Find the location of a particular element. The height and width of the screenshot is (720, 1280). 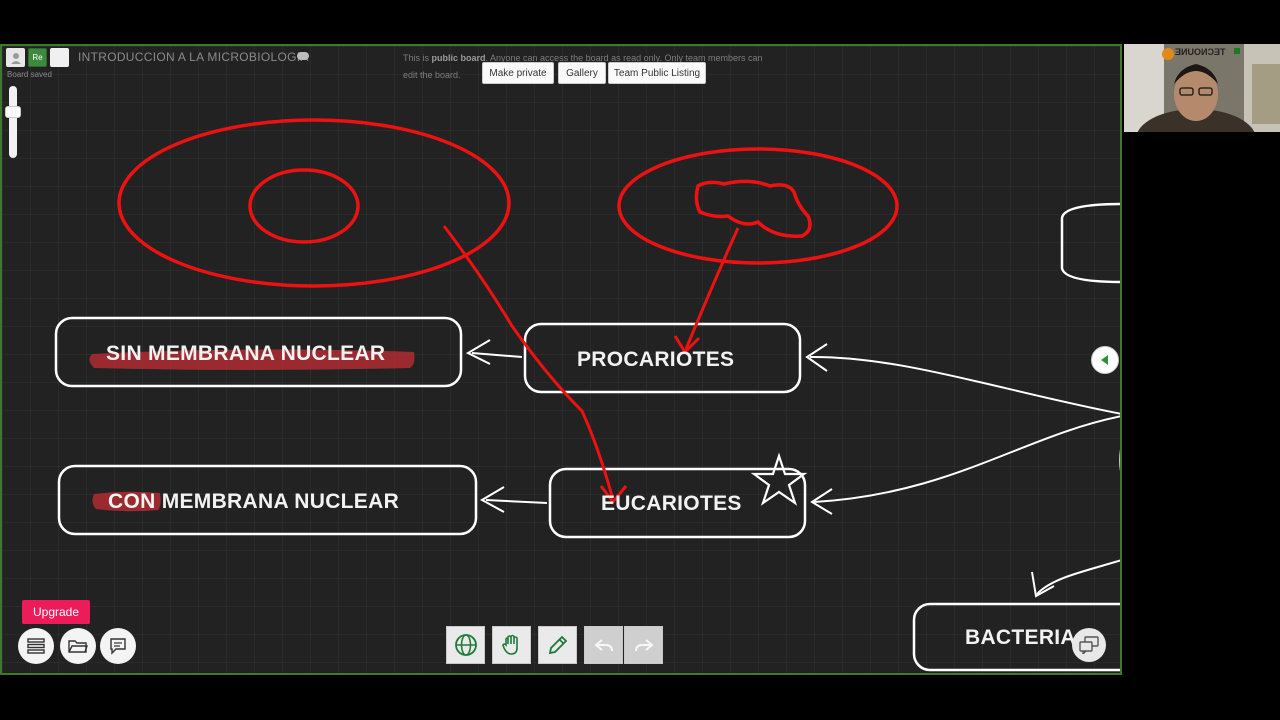

chat-button is located at coordinates (1089, 645).